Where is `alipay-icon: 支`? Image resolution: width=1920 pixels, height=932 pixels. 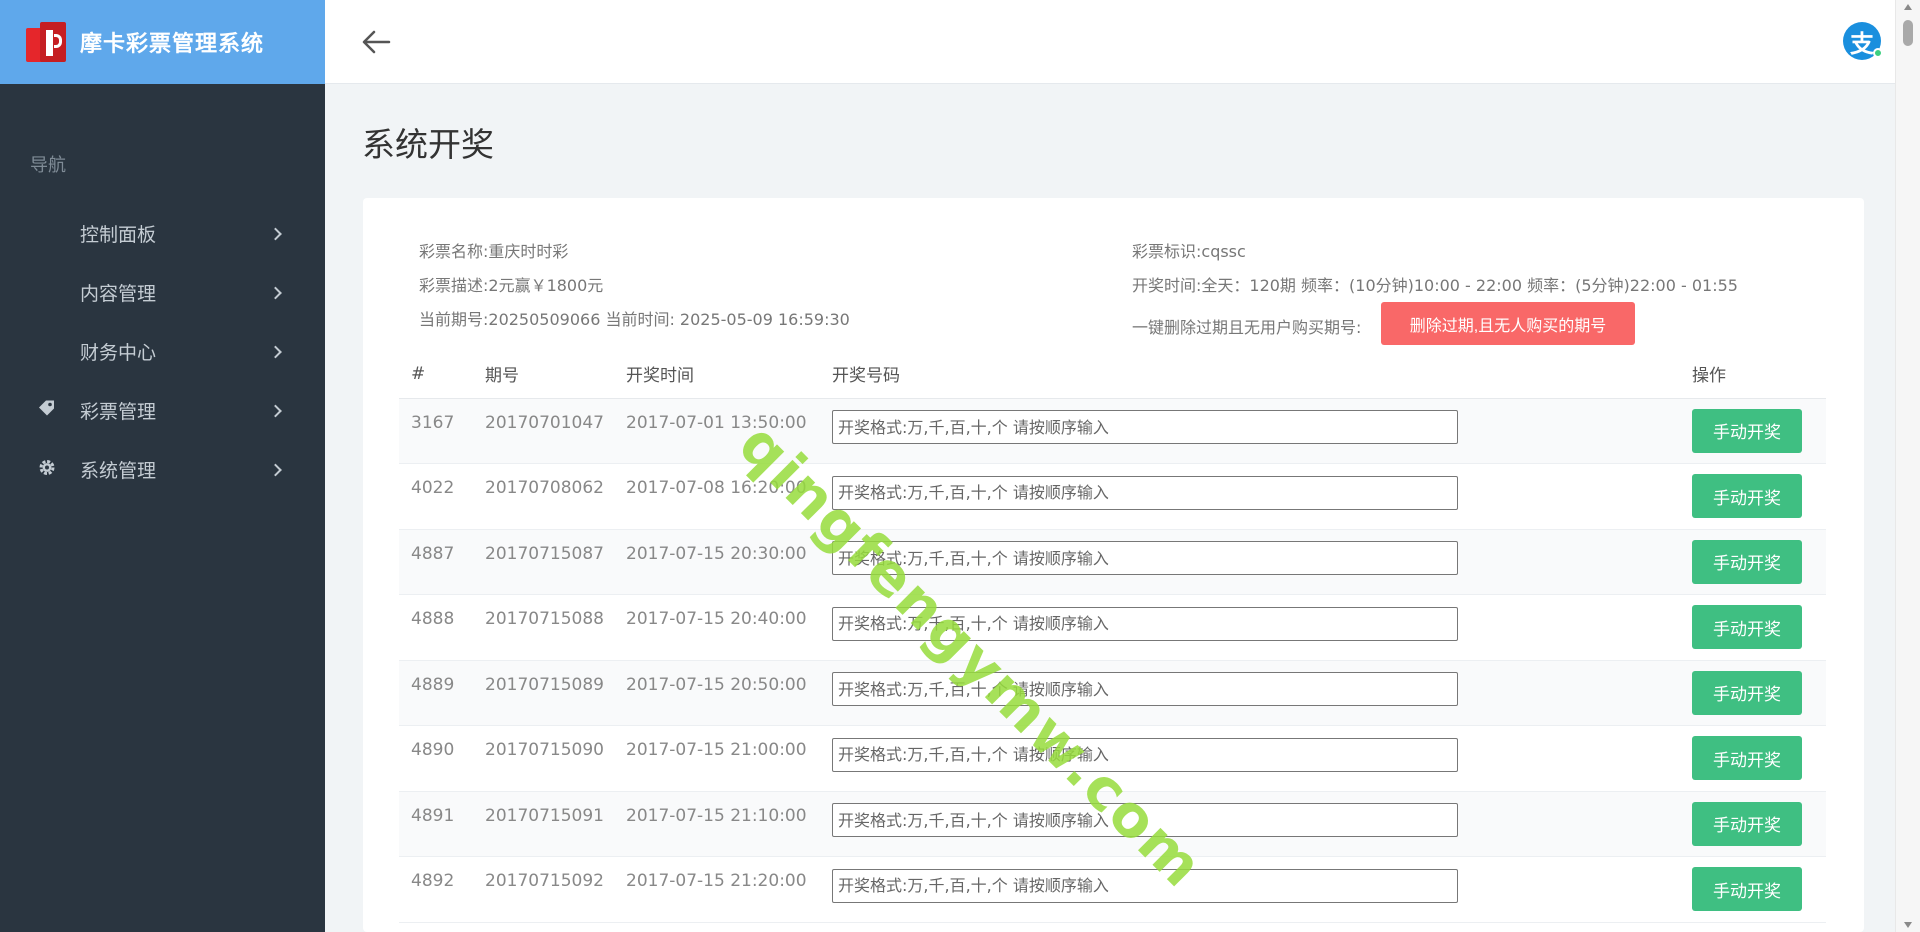 alipay-icon: 支 is located at coordinates (1862, 43).